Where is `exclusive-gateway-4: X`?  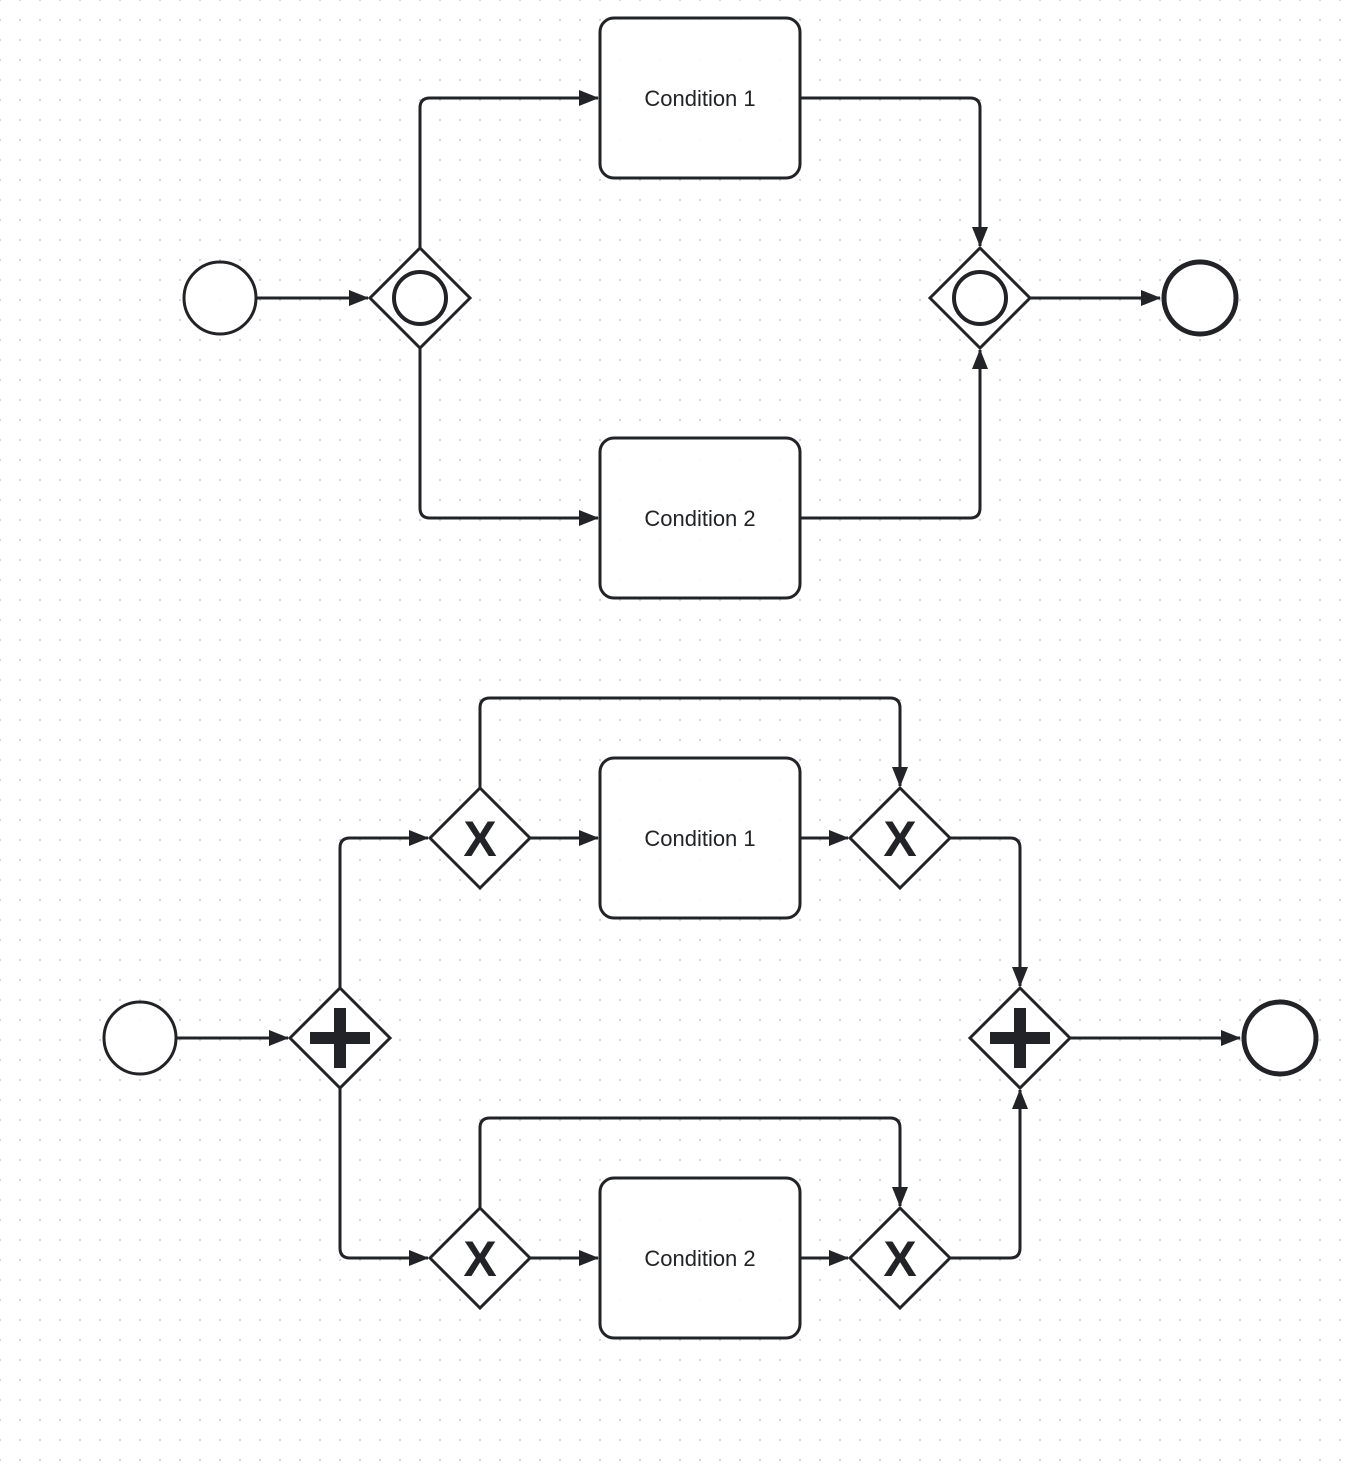
exclusive-gateway-4: X is located at coordinates (900, 1258).